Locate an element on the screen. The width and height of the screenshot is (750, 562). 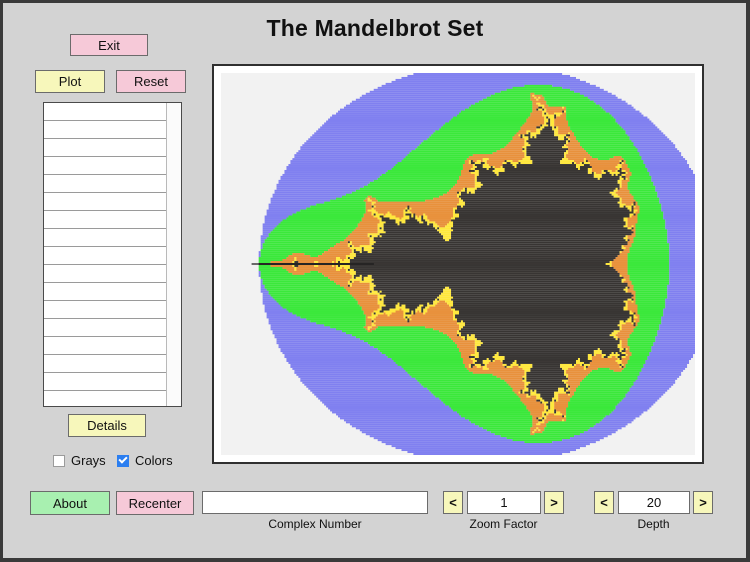
grays-checkbox-group: Grays is located at coordinates (79, 460).